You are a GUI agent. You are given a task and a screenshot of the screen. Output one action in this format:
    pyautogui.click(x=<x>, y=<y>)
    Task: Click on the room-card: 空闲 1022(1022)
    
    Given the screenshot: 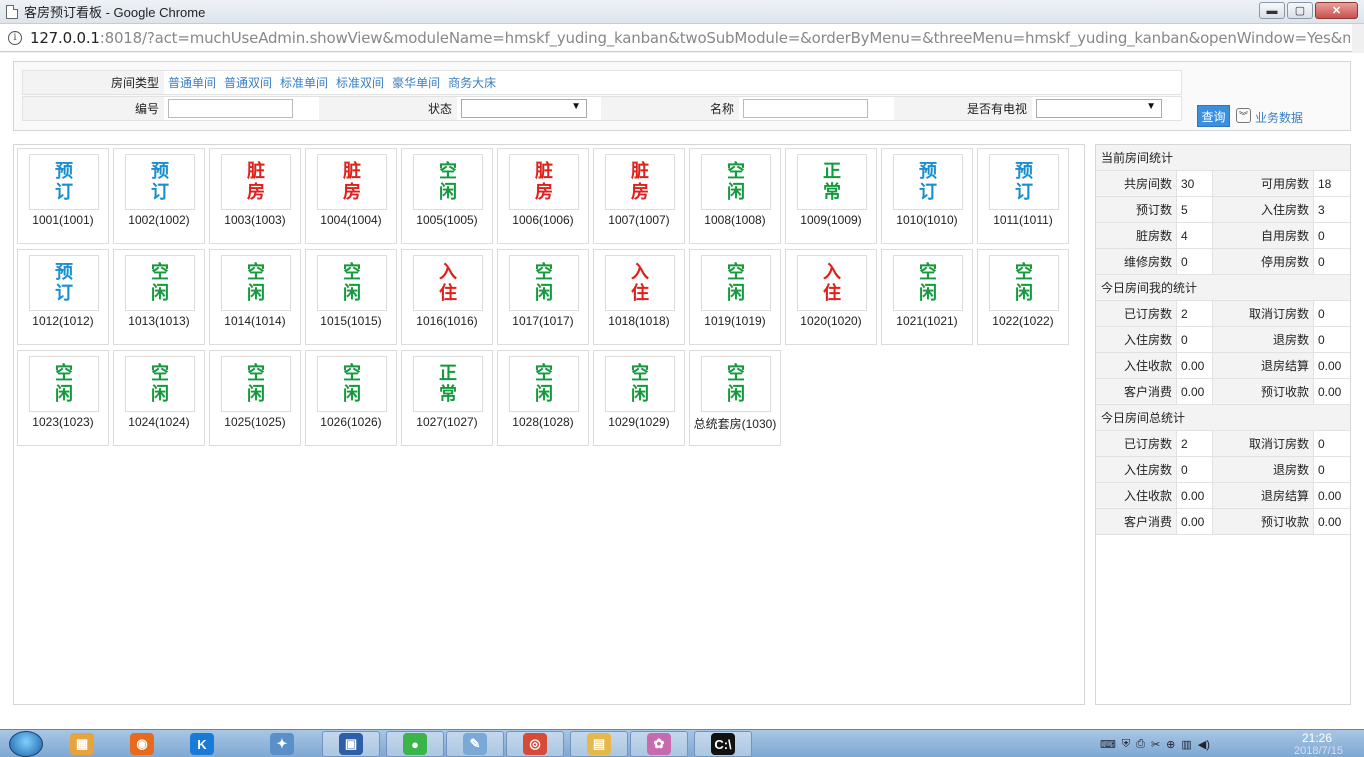 What is the action you would take?
    pyautogui.click(x=1023, y=297)
    